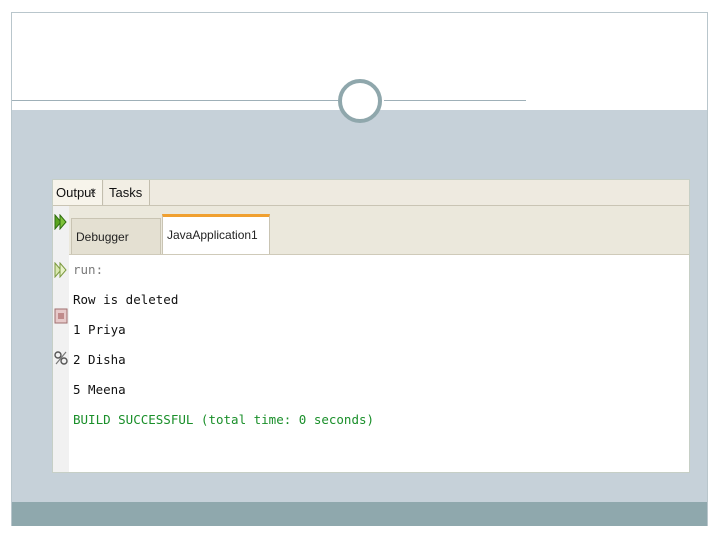 This screenshot has width=720, height=540. I want to click on rerun-icon, so click(61, 222).